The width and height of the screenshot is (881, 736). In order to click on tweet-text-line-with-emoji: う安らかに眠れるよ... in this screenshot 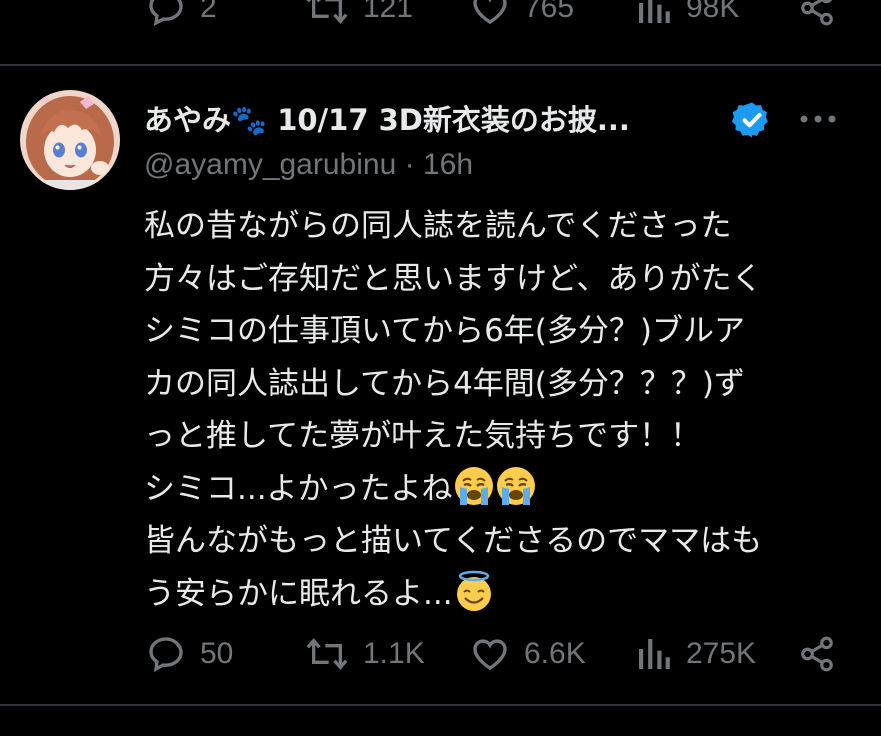, I will do `click(504, 594)`.